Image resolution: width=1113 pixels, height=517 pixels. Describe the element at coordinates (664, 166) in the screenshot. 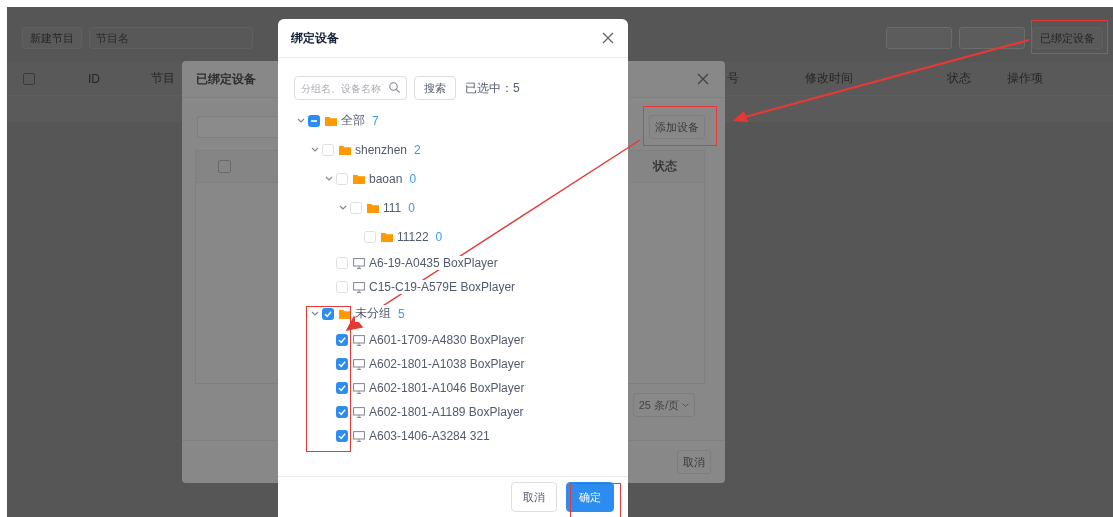

I see `column-header: 状态` at that location.